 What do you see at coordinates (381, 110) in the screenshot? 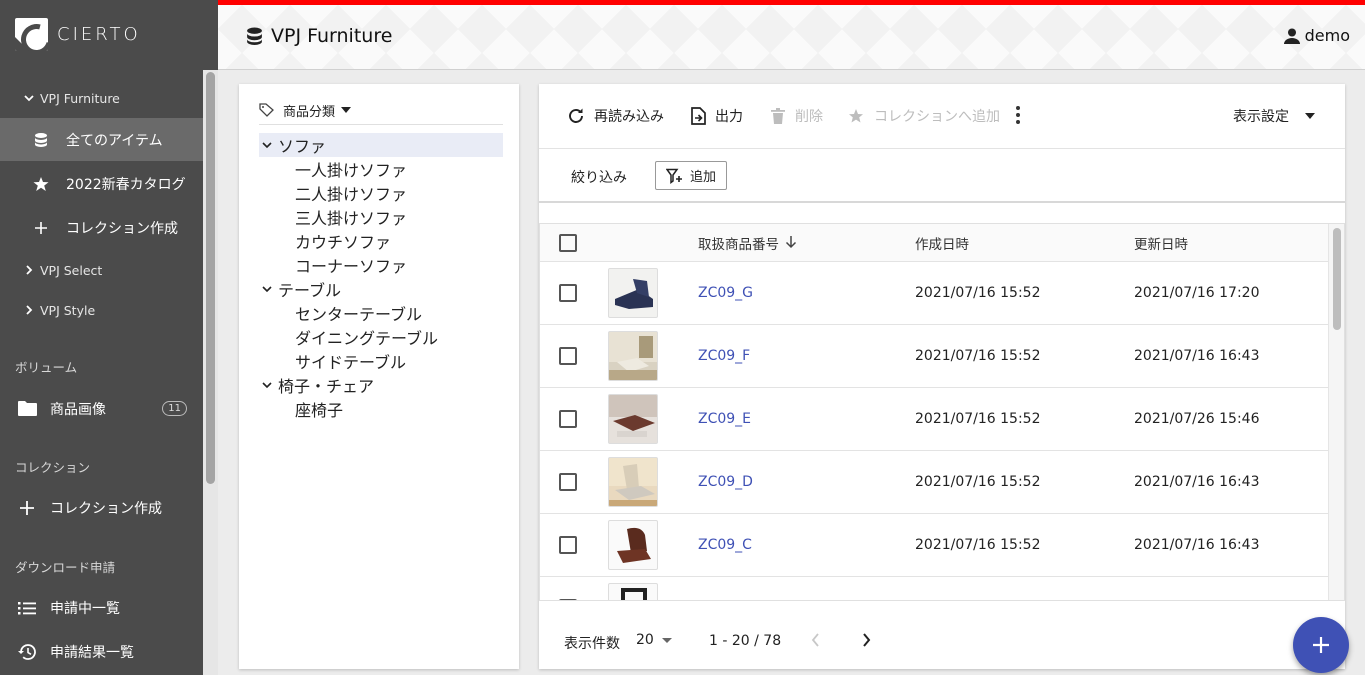
I see `tree-header: 商品分類` at bounding box center [381, 110].